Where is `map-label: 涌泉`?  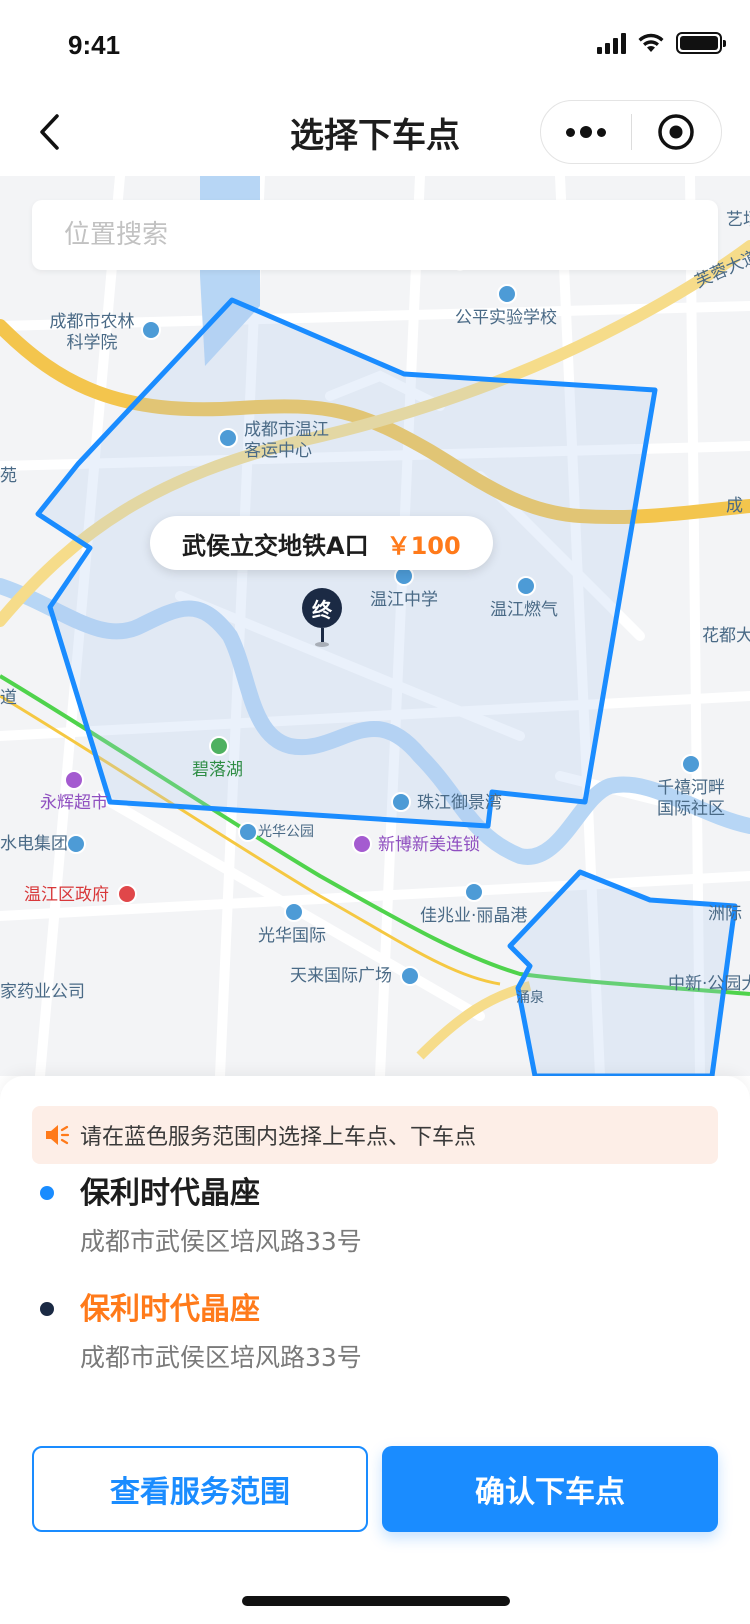
map-label: 涌泉 is located at coordinates (530, 998).